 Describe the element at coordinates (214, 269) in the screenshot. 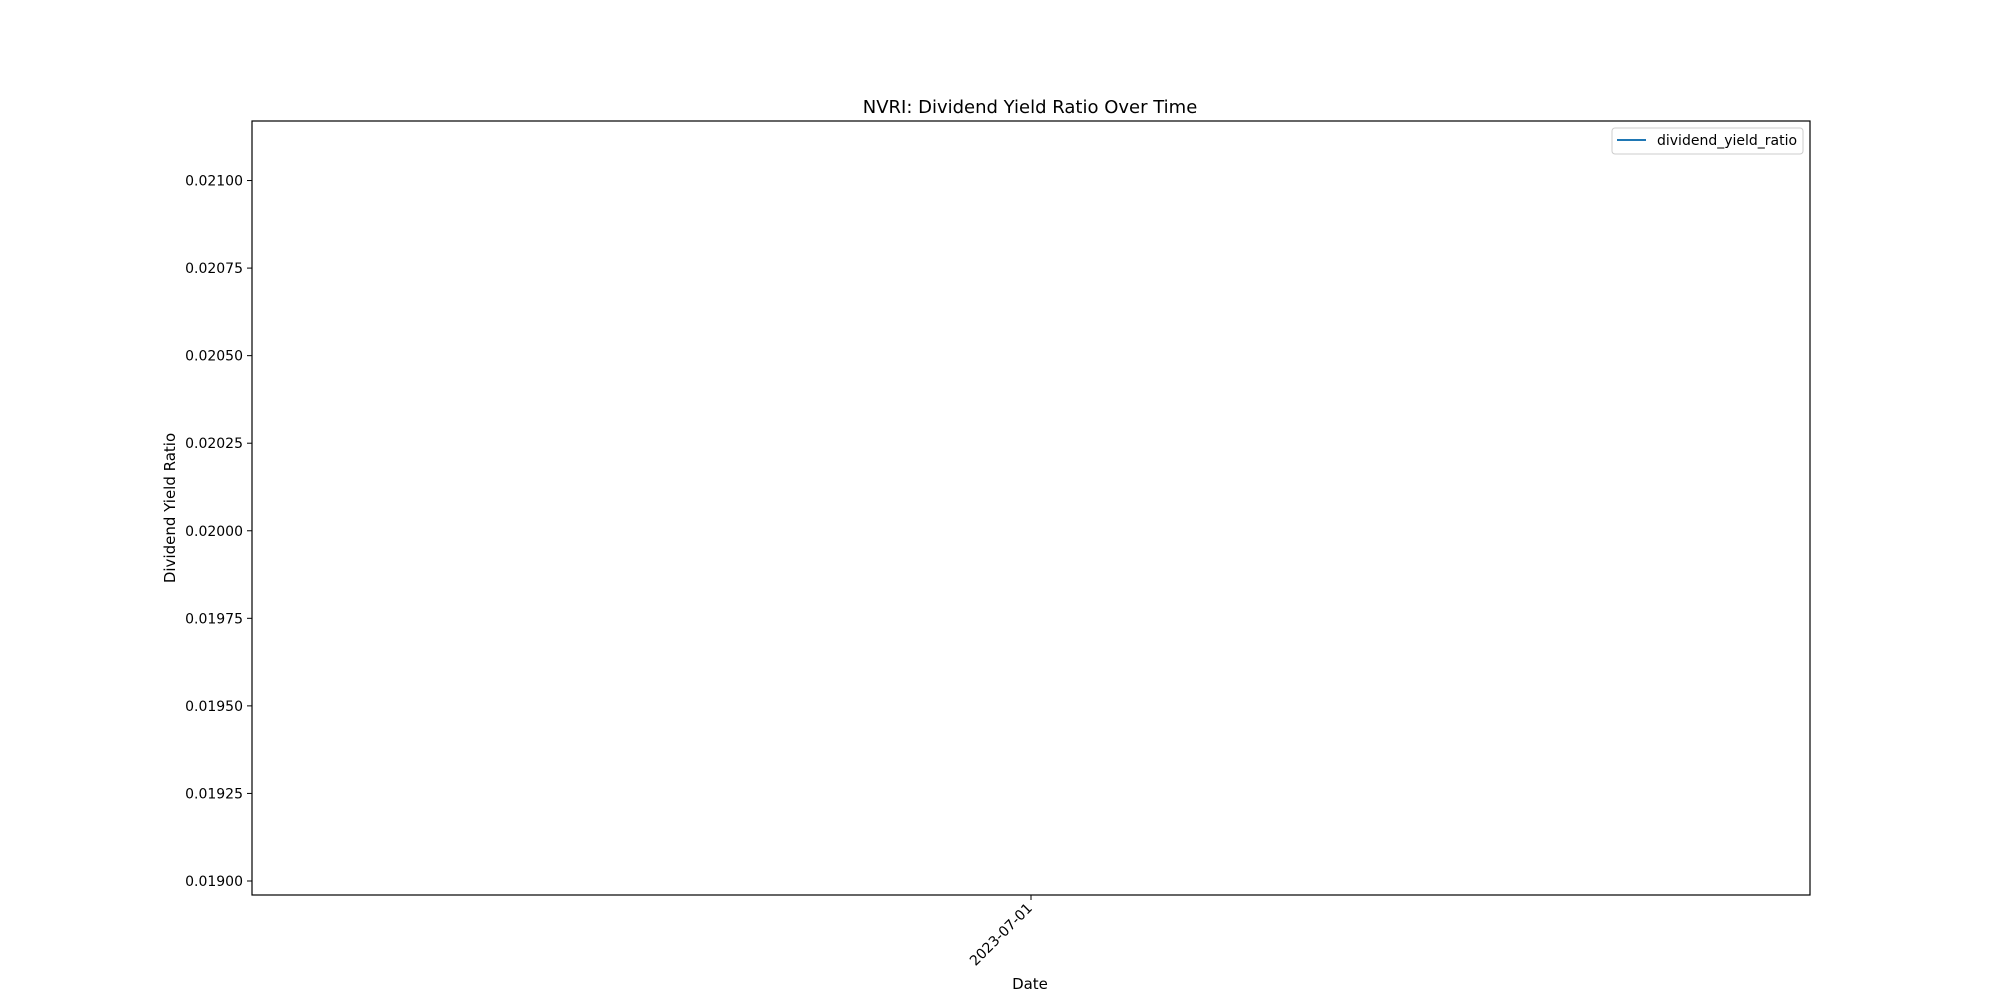

I see `y-tick-label: 0.02075` at that location.